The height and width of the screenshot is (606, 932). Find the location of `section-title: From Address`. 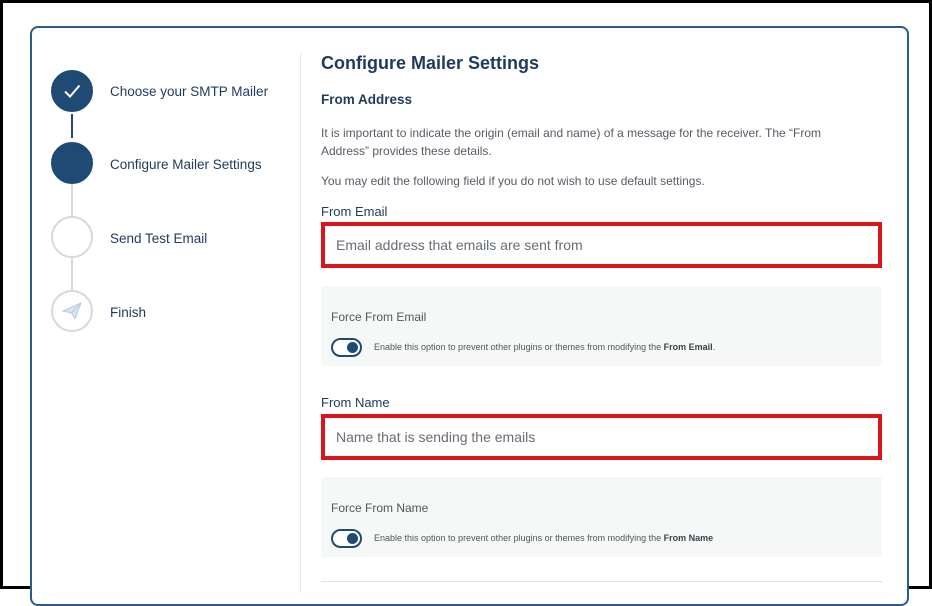

section-title: From Address is located at coordinates (367, 99).